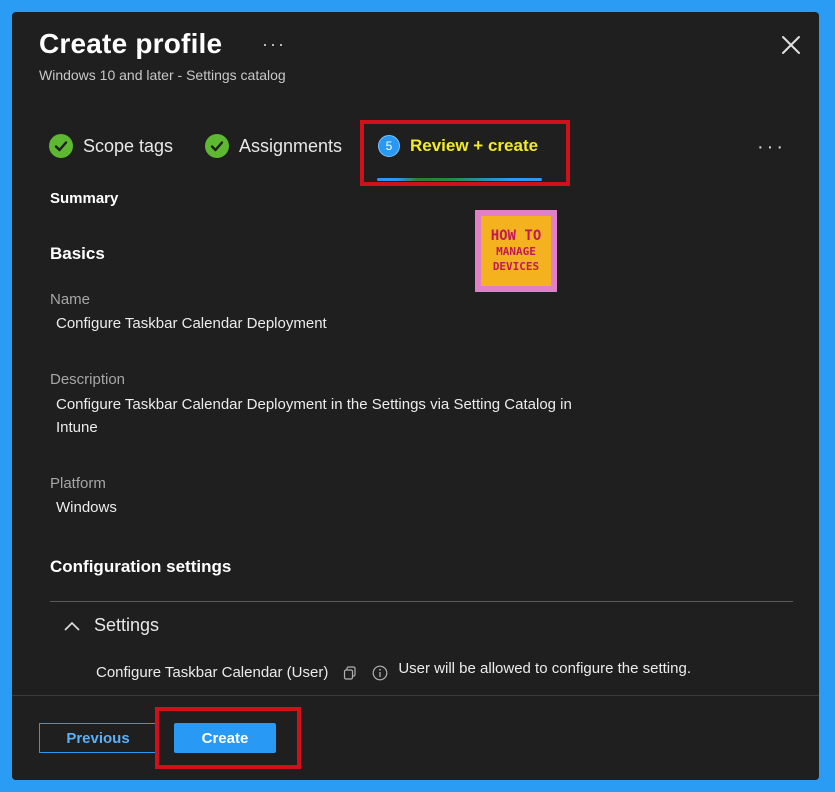 Image resolution: width=835 pixels, height=792 pixels. Describe the element at coordinates (274, 44) in the screenshot. I see `more-options-icon: ···` at that location.